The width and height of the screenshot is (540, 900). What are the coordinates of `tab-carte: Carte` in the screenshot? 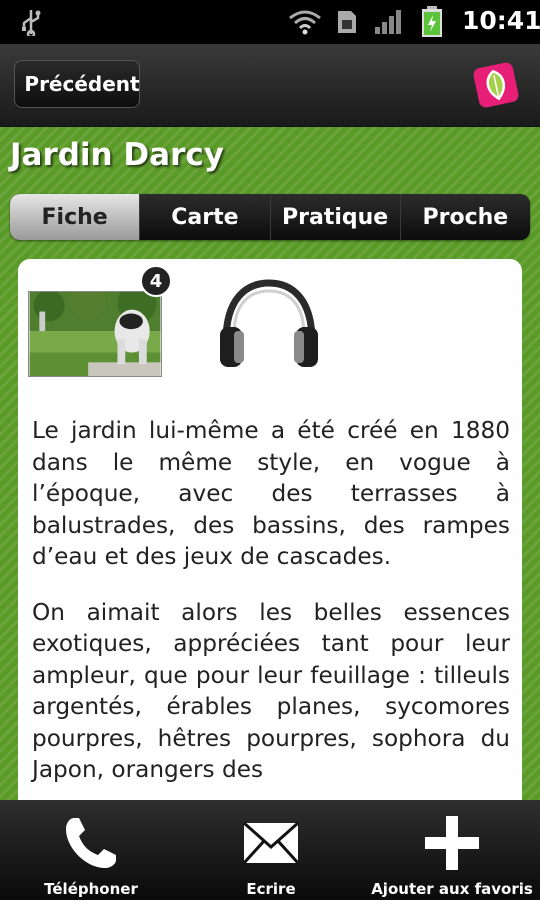 It's located at (205, 217).